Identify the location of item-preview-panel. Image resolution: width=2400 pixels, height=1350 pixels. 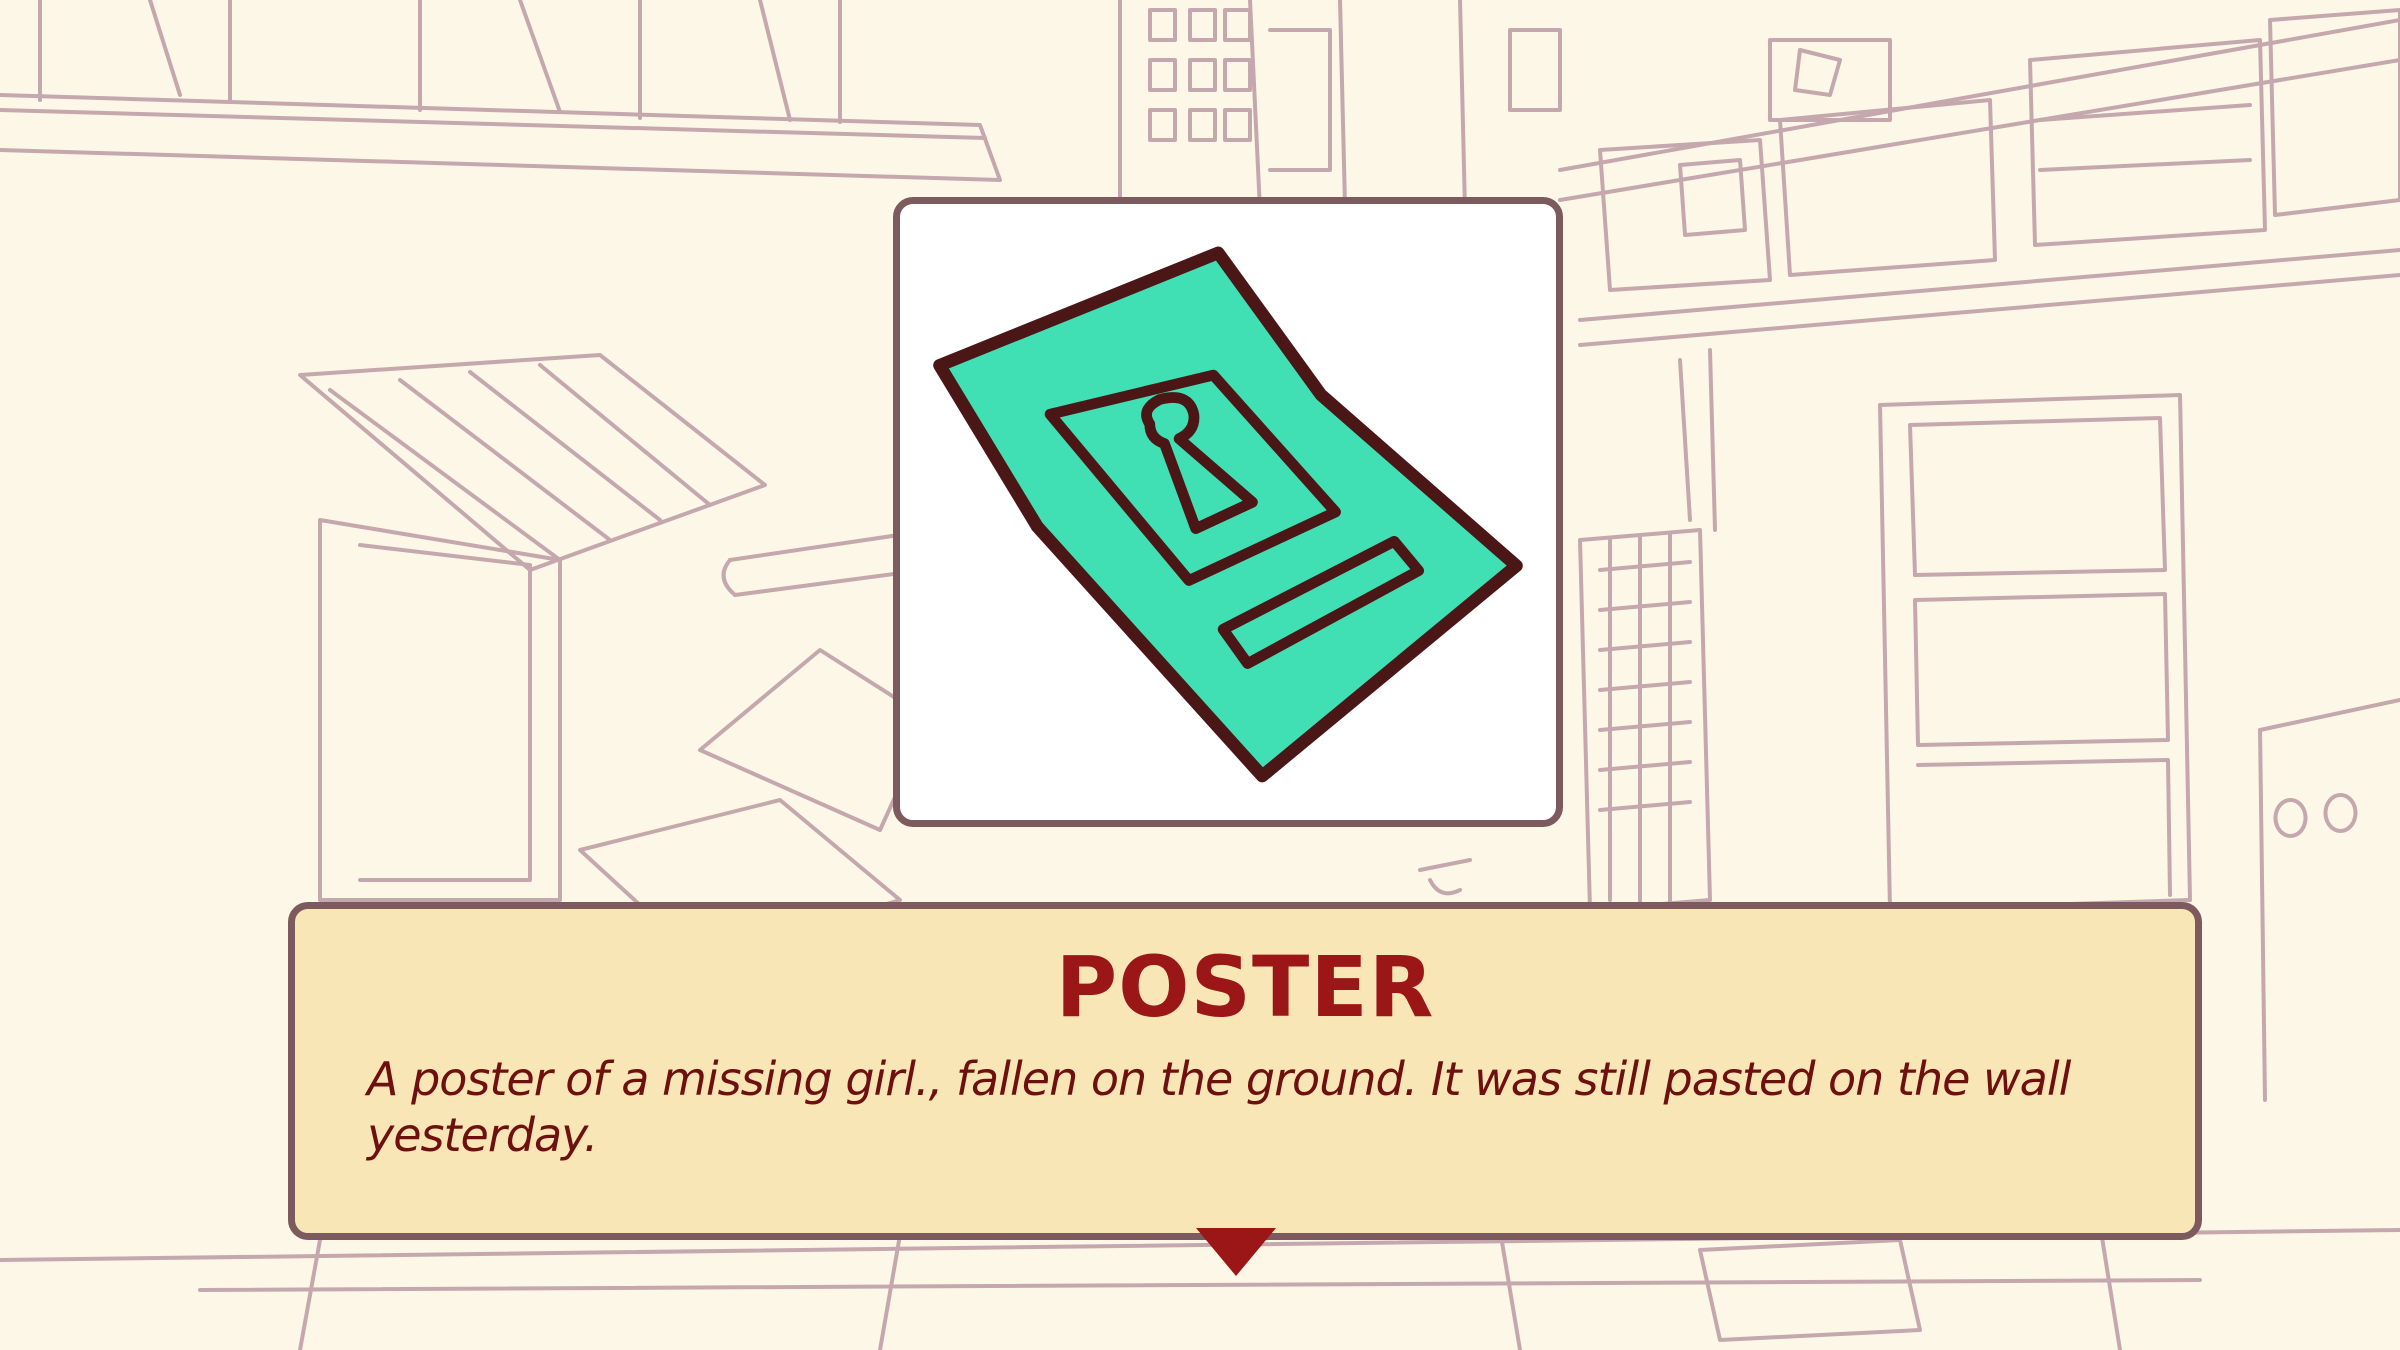
(1228, 512).